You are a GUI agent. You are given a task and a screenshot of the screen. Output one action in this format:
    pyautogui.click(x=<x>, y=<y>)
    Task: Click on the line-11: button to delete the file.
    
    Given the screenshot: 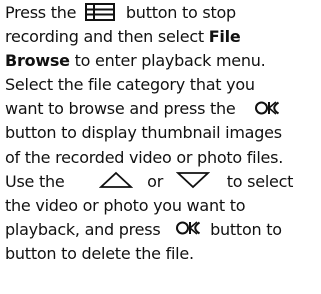 What is the action you would take?
    pyautogui.click(x=163, y=254)
    